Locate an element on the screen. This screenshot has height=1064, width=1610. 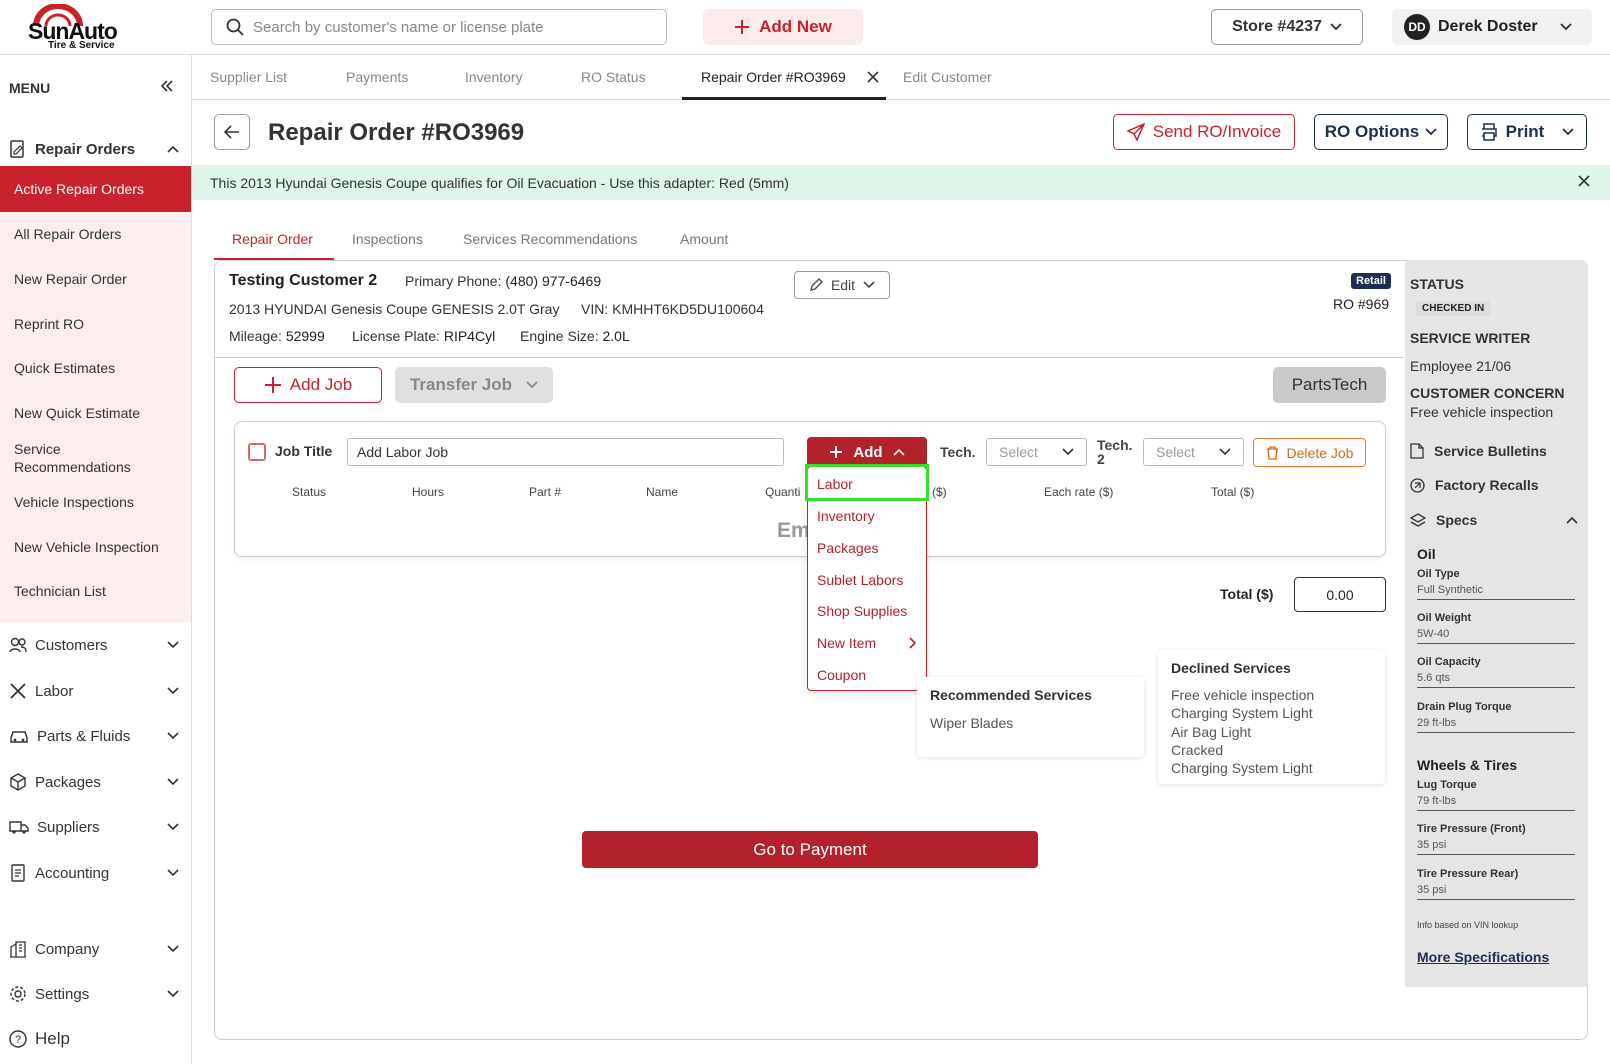
sidebar-item-settings: Settings is located at coordinates (95, 994).